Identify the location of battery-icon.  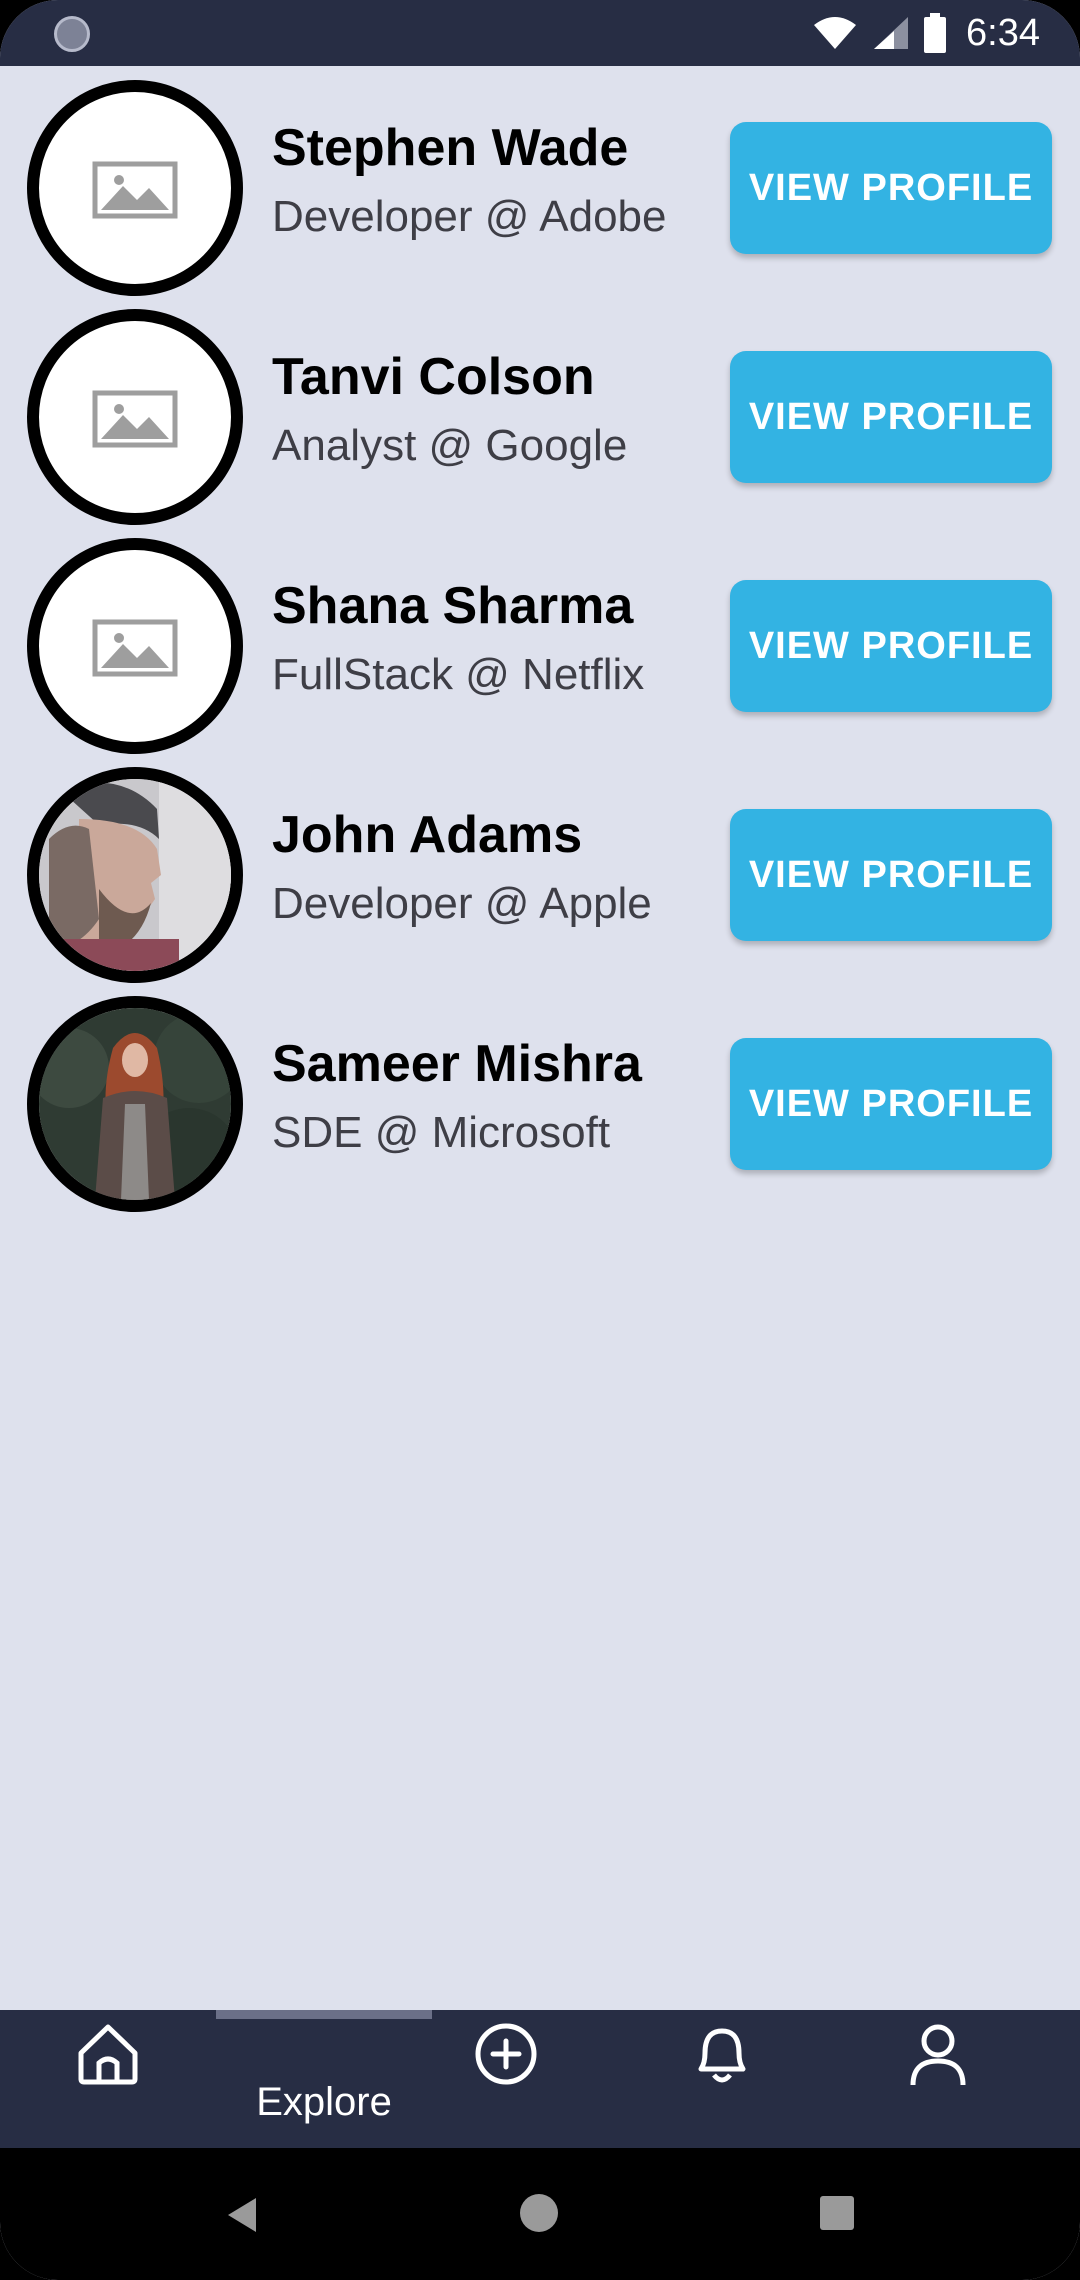
(935, 33).